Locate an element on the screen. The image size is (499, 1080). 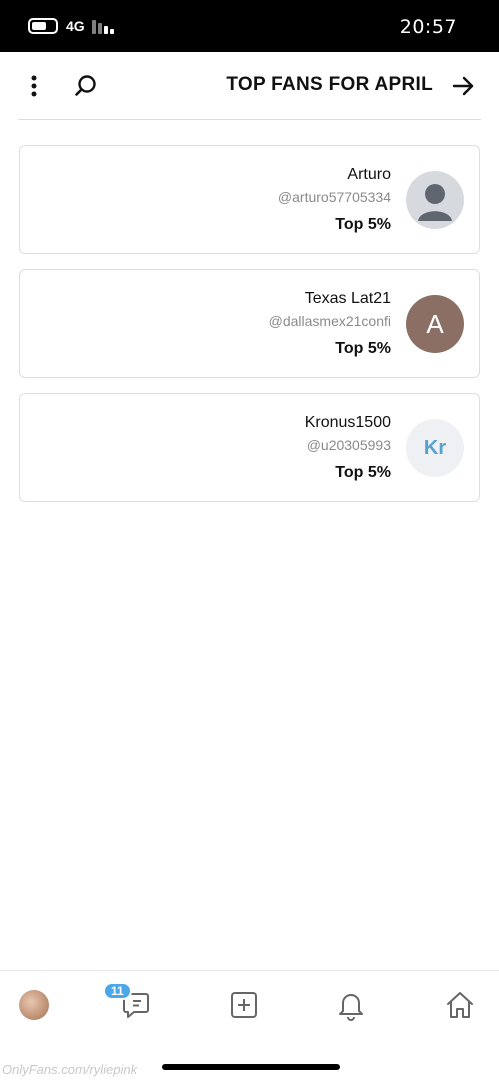
fan-card: Arturo @arturo57705334 Top 5% is located at coordinates (249, 199).